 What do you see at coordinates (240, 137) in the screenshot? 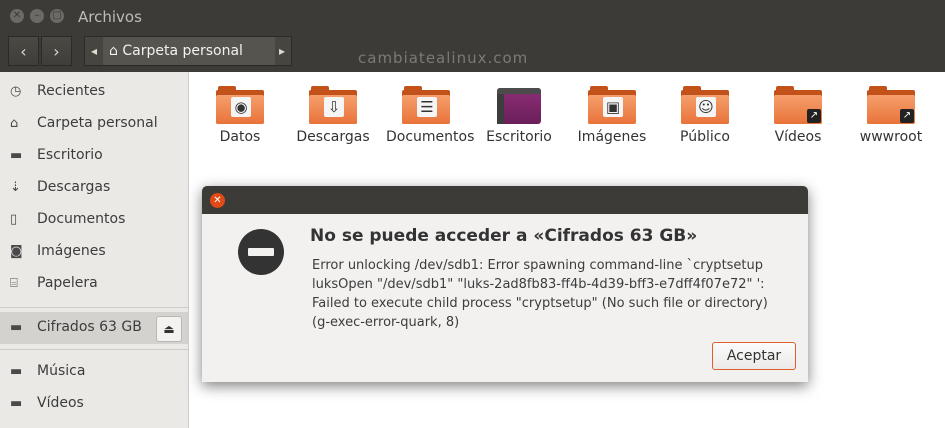
I see `file-name: Datos` at bounding box center [240, 137].